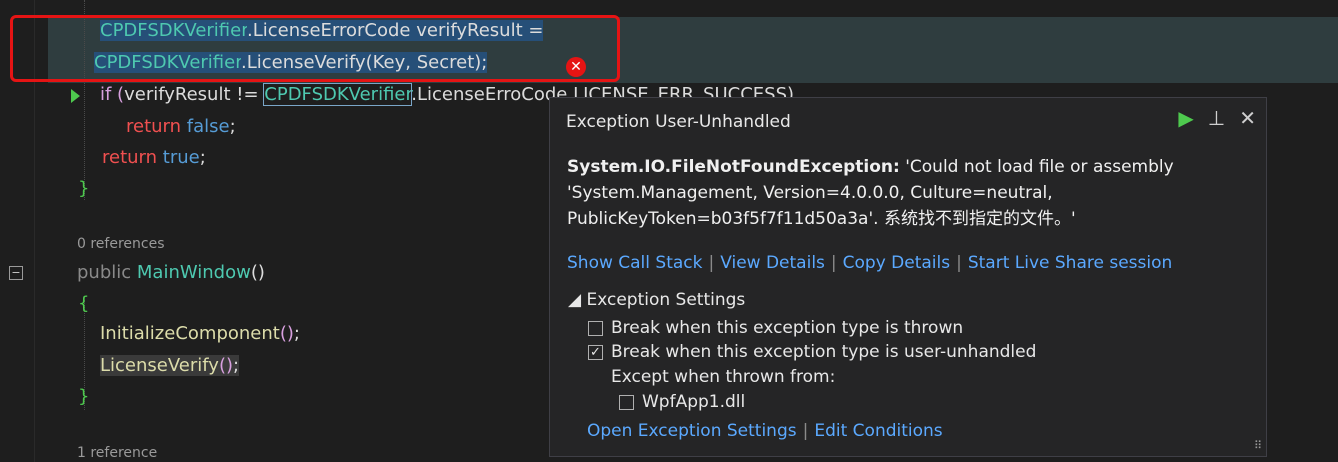 This screenshot has width=1338, height=462. I want to click on code-line-verify: LicenseVerify();, so click(170, 365).